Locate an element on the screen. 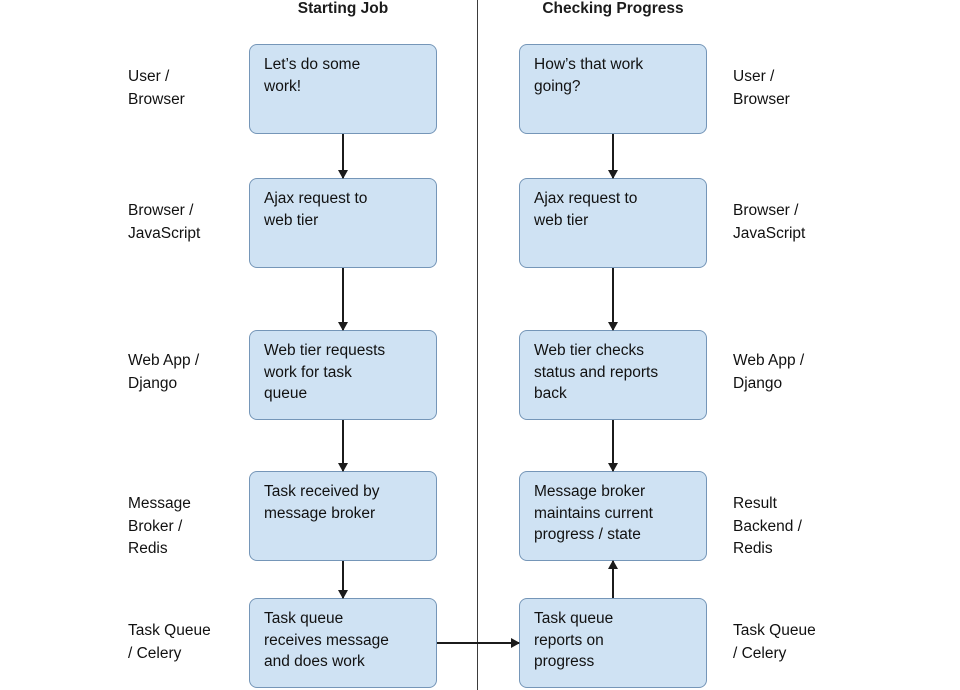 The width and height of the screenshot is (960, 690). arrow-right-3-down-icon is located at coordinates (613, 445).